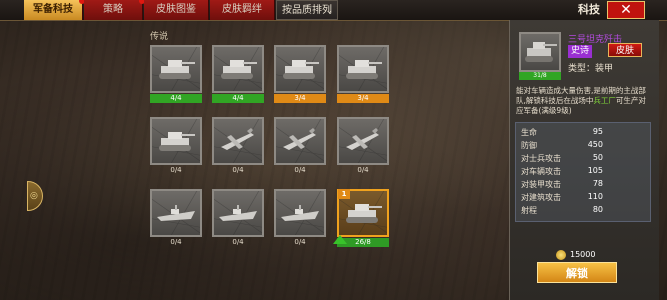 The image size is (667, 300). Describe the element at coordinates (307, 10) in the screenshot. I see `sort-dropdown: 按品质排列 ⌄` at that location.